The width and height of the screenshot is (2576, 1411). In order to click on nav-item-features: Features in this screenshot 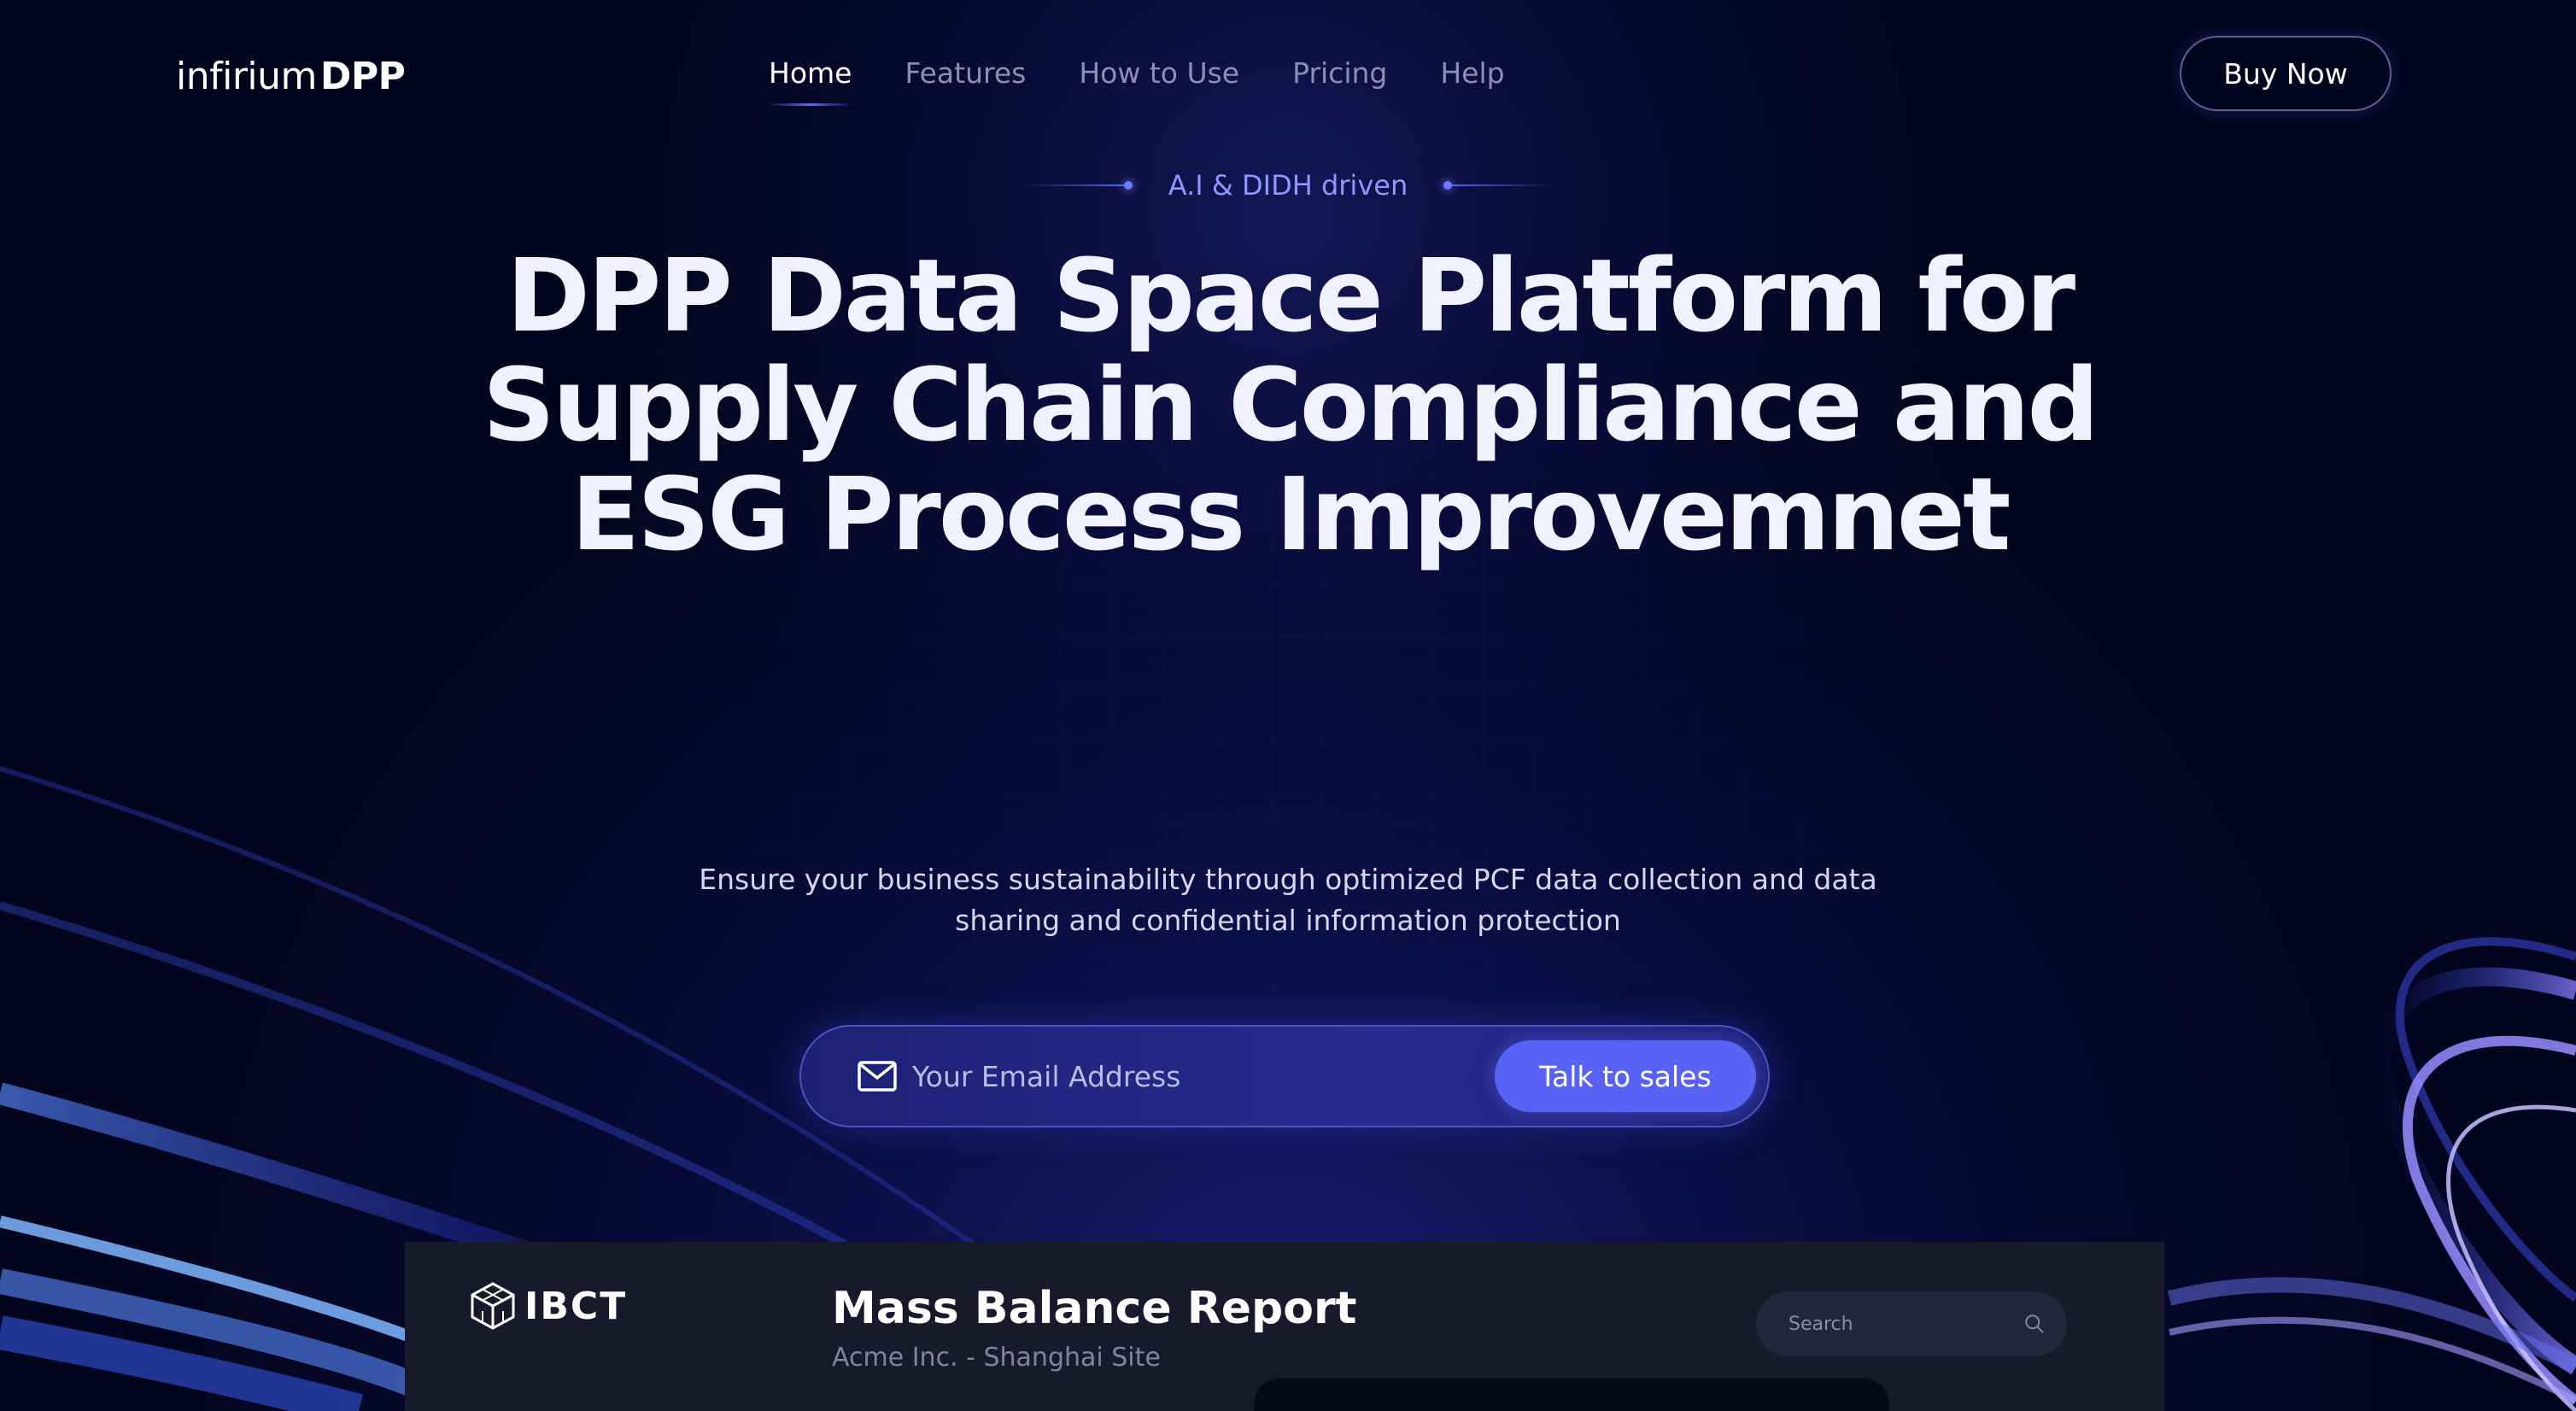, I will do `click(965, 73)`.